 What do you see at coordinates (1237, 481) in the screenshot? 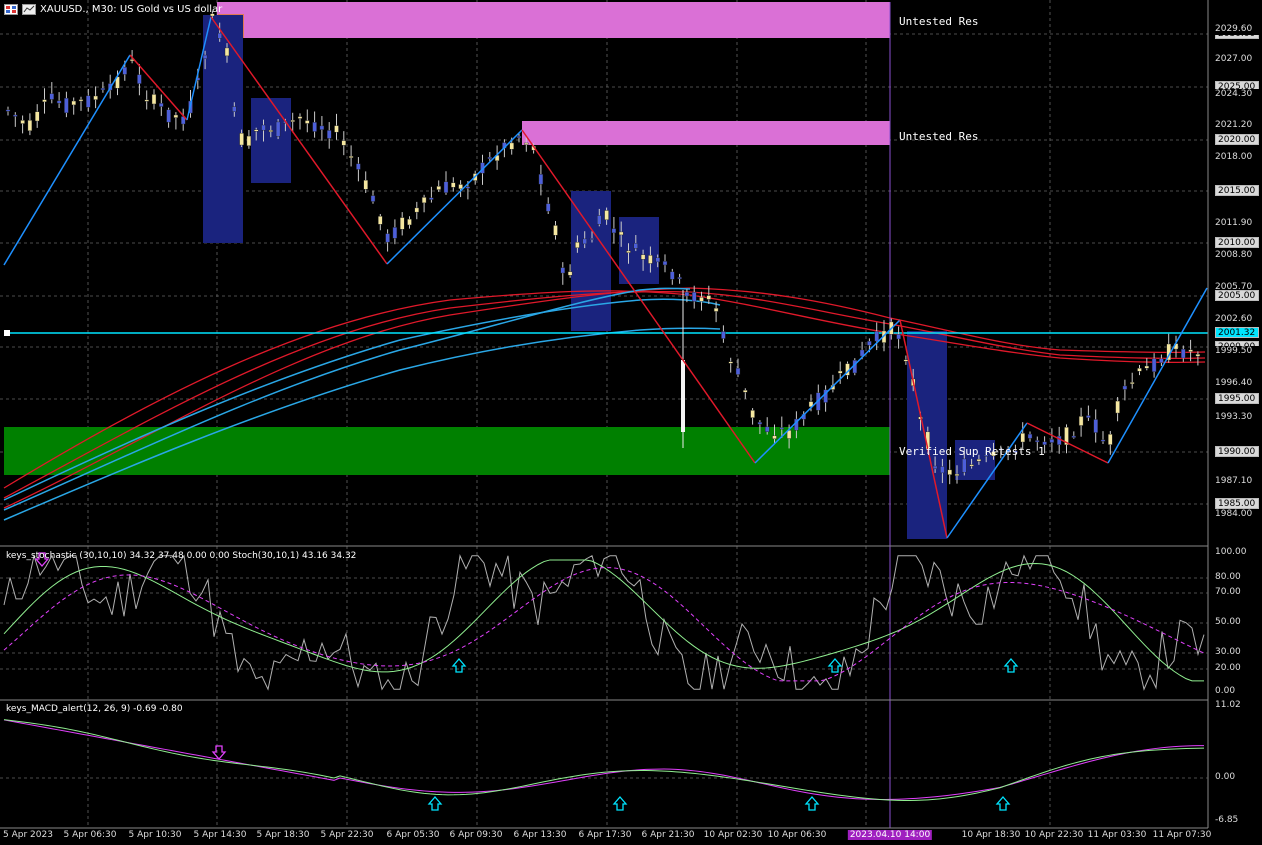
I see `price-level-label: 1987.10` at bounding box center [1237, 481].